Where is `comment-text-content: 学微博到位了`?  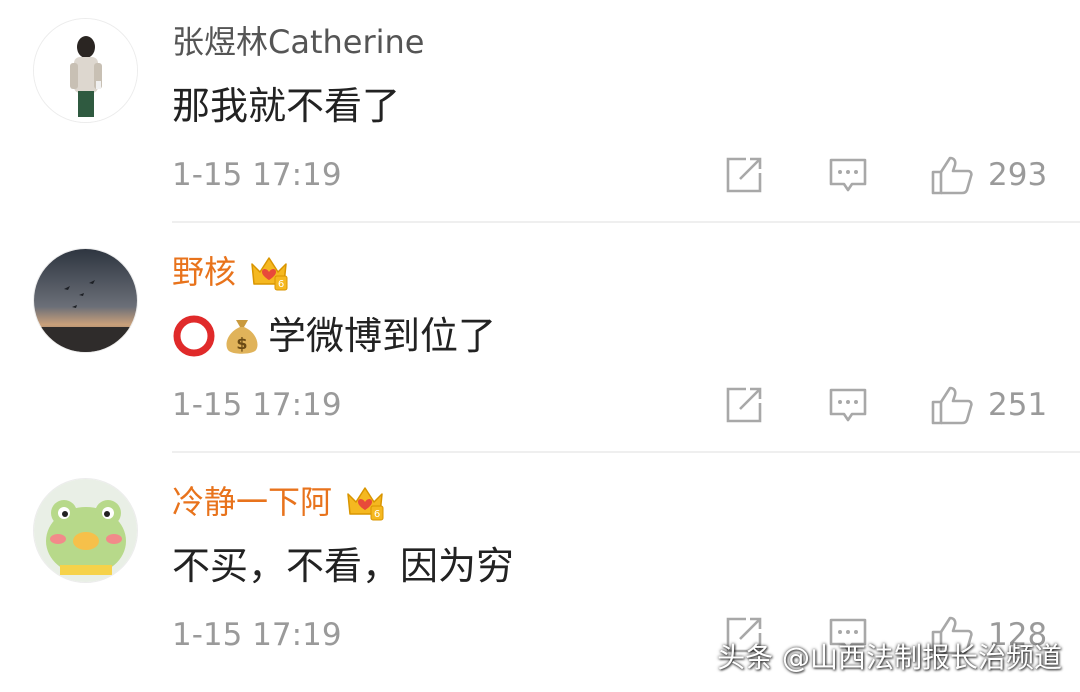 comment-text-content: 学微博到位了 is located at coordinates (382, 336).